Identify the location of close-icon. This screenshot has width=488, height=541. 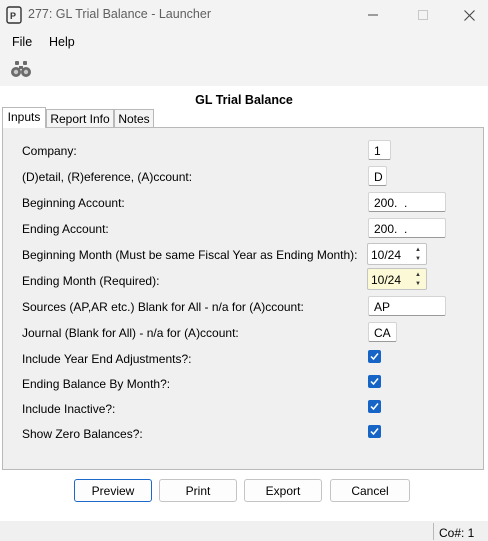
(469, 15).